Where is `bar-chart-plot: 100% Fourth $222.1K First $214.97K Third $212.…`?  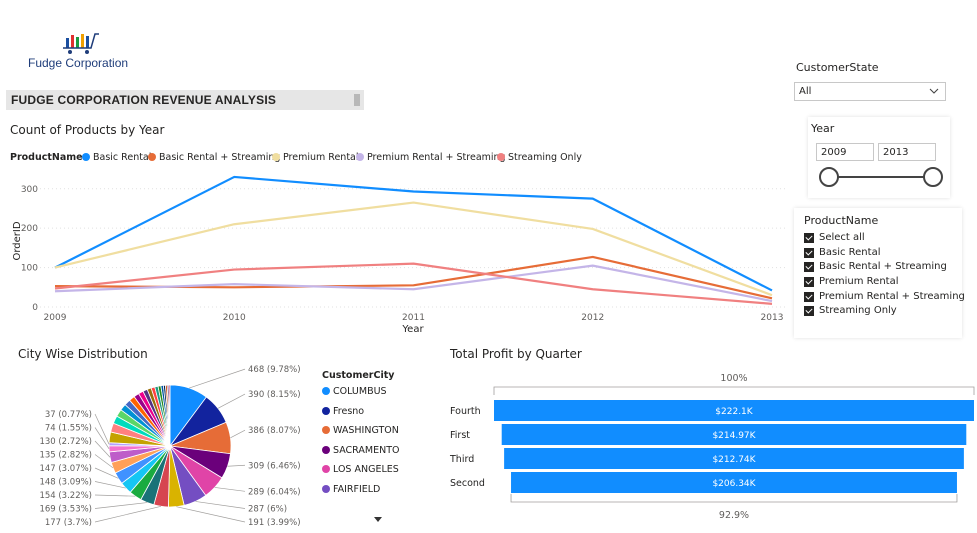
bar-chart-plot: 100% Fourth $222.1K First $214.97K Third $212.… is located at coordinates (712, 447).